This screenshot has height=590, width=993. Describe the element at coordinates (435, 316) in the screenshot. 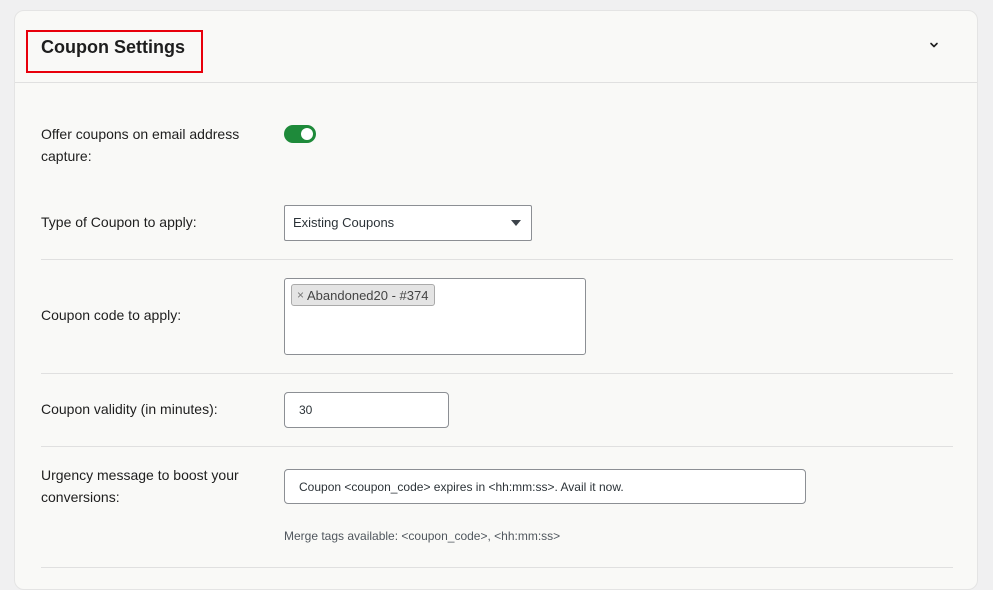

I see `coupon-code-multiselect: × Abandoned20 - #374` at that location.